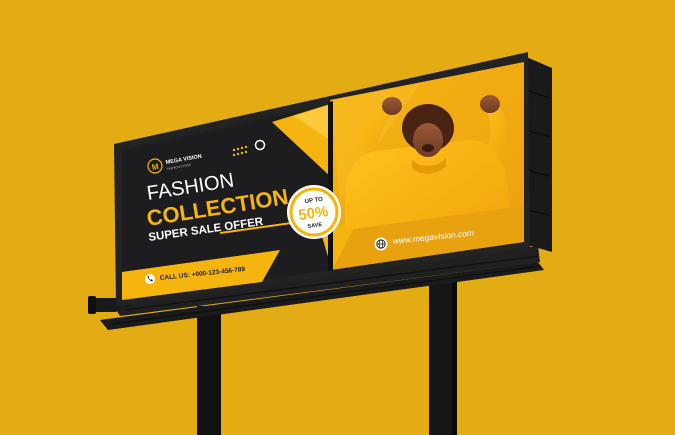 The width and height of the screenshot is (675, 435). I want to click on globe-icon, so click(381, 244).